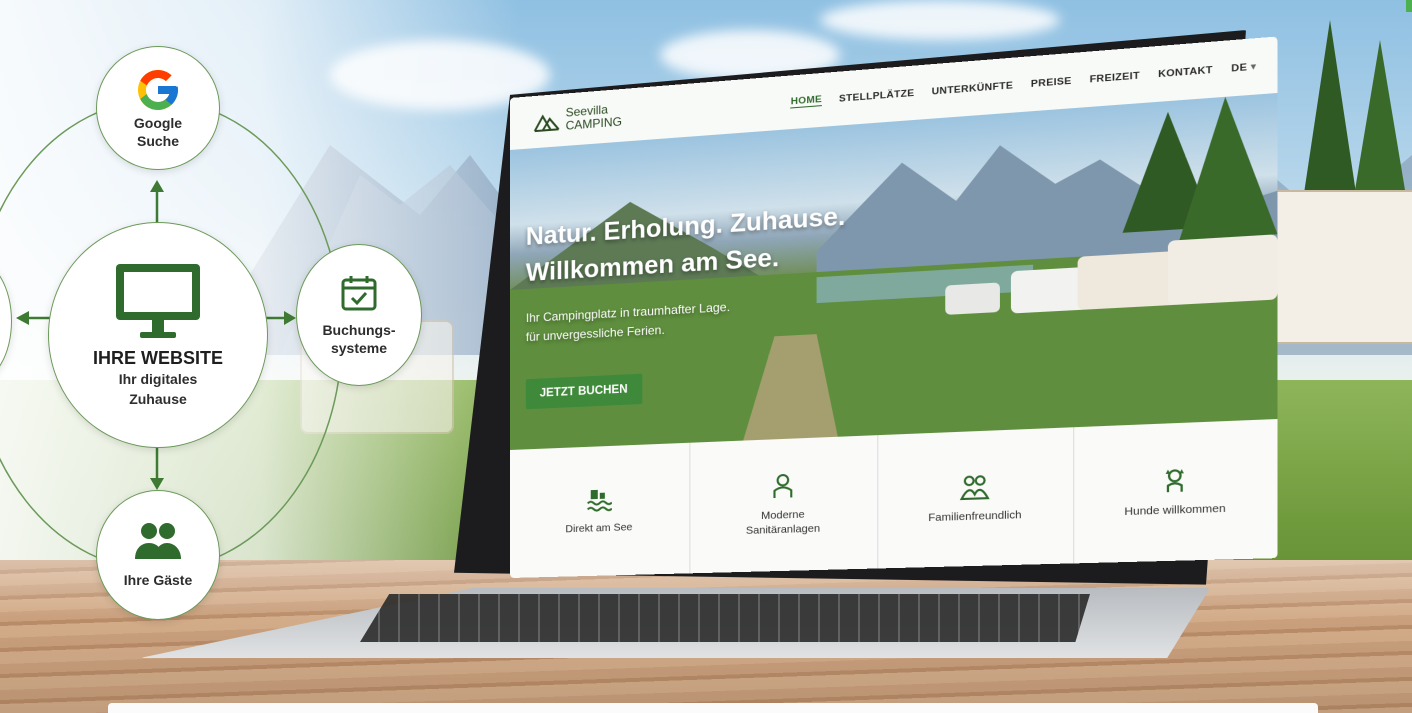  Describe the element at coordinates (806, 101) in the screenshot. I see `nav-home: HOME` at that location.